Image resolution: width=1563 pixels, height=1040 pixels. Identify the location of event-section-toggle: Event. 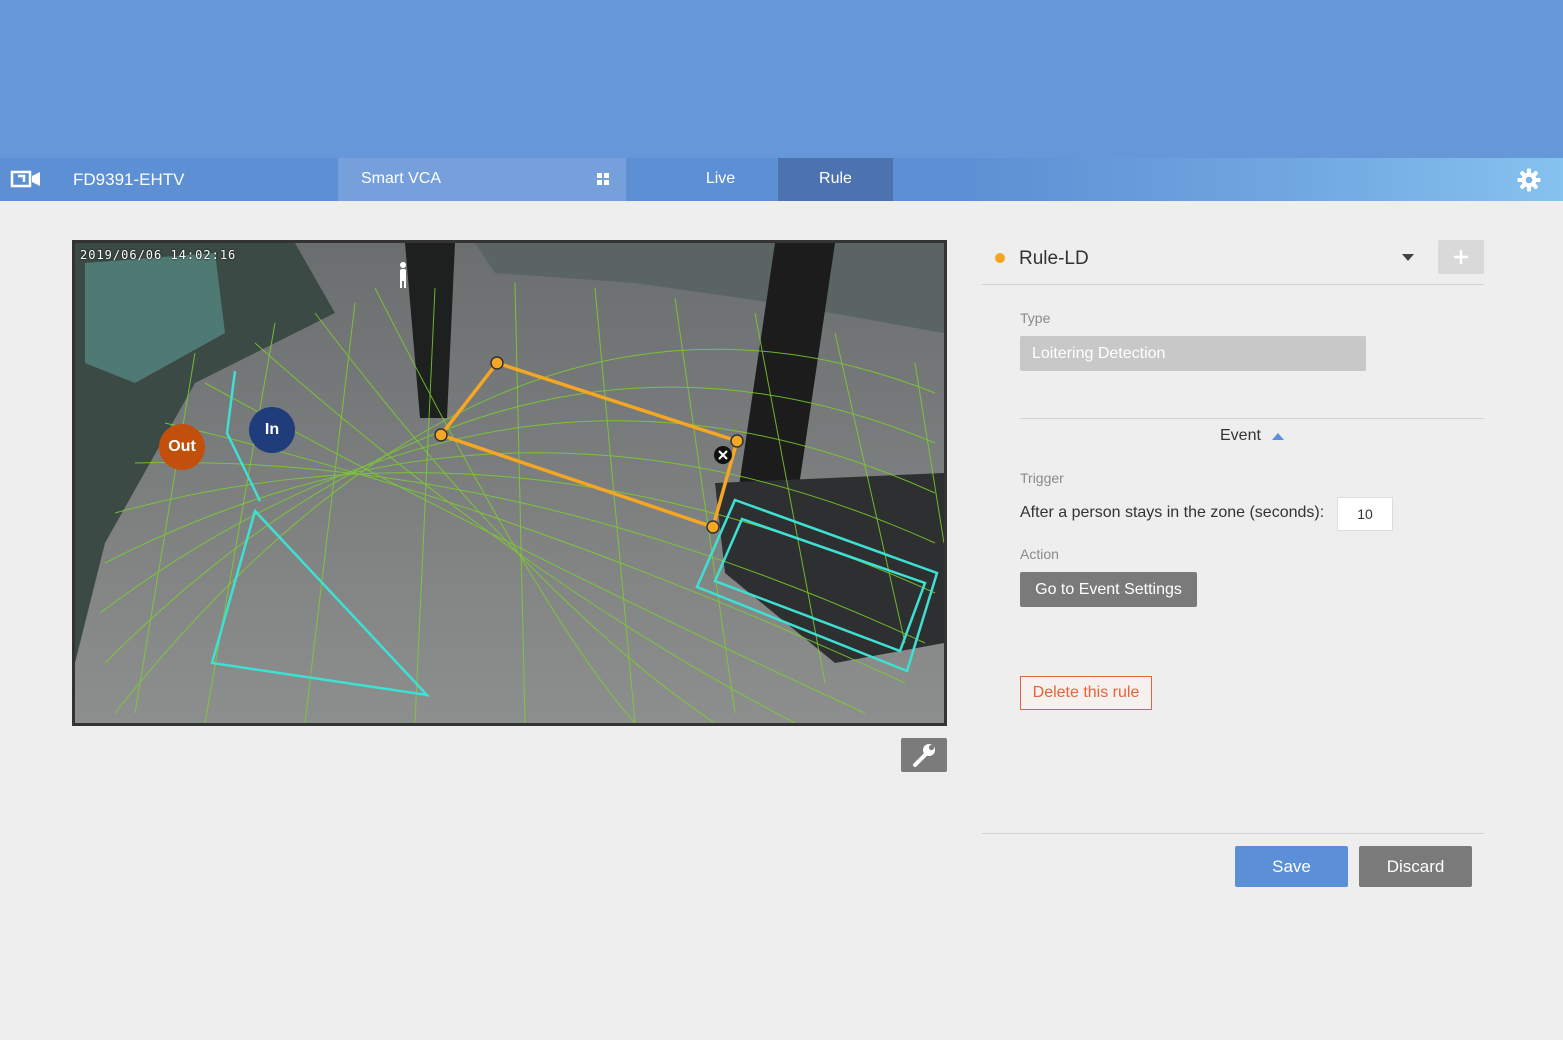
(1240, 436).